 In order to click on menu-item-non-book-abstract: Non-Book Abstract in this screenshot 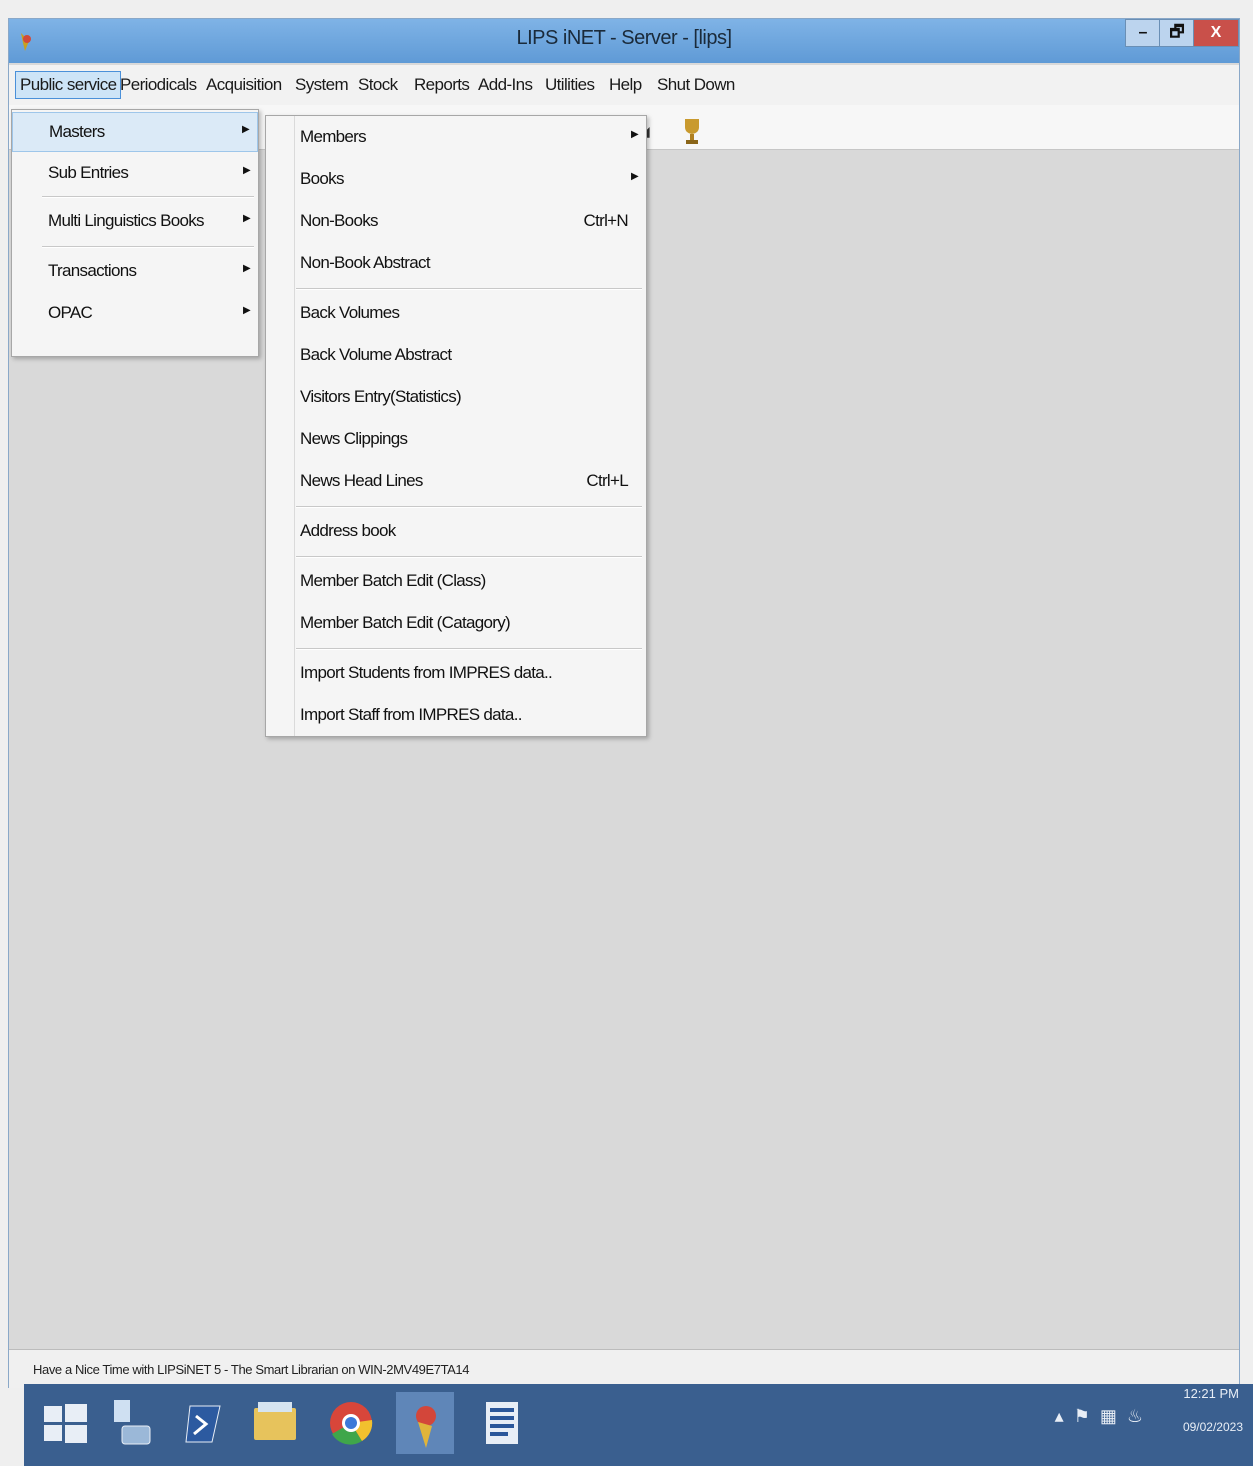, I will do `click(456, 263)`.